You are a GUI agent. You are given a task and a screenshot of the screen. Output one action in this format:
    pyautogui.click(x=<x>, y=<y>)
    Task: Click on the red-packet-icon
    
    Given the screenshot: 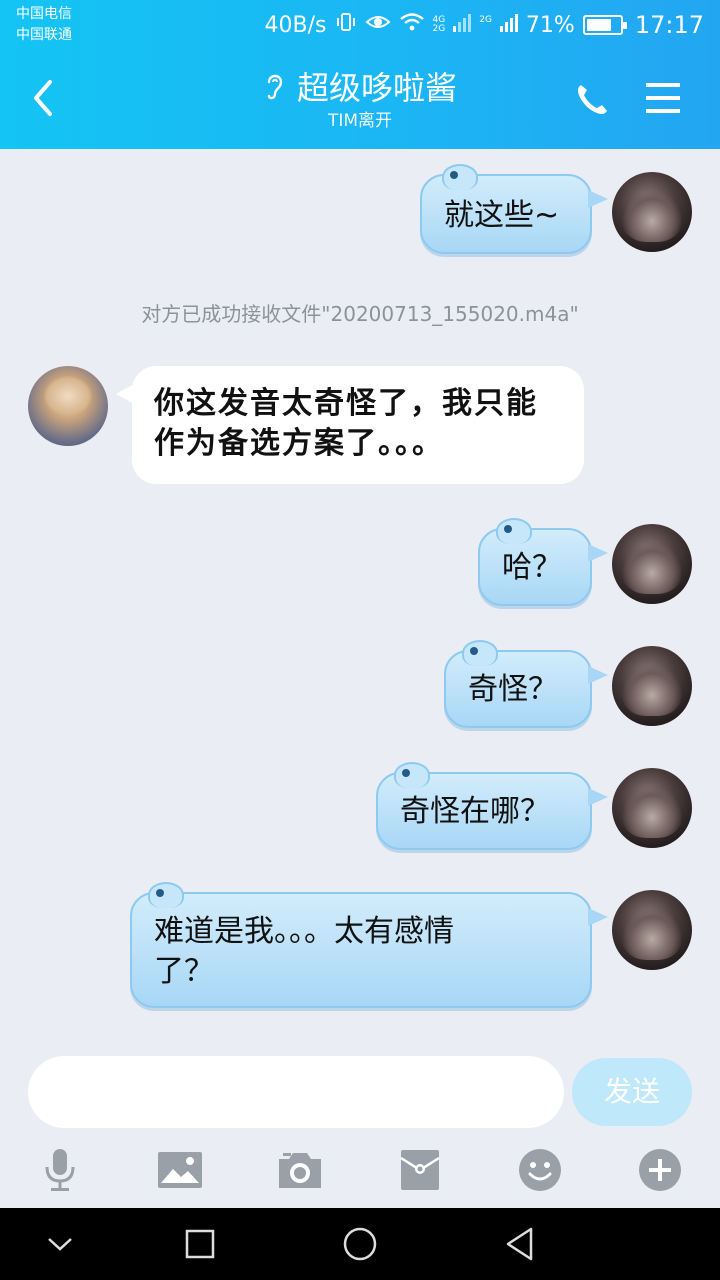 What is the action you would take?
    pyautogui.click(x=420, y=1170)
    